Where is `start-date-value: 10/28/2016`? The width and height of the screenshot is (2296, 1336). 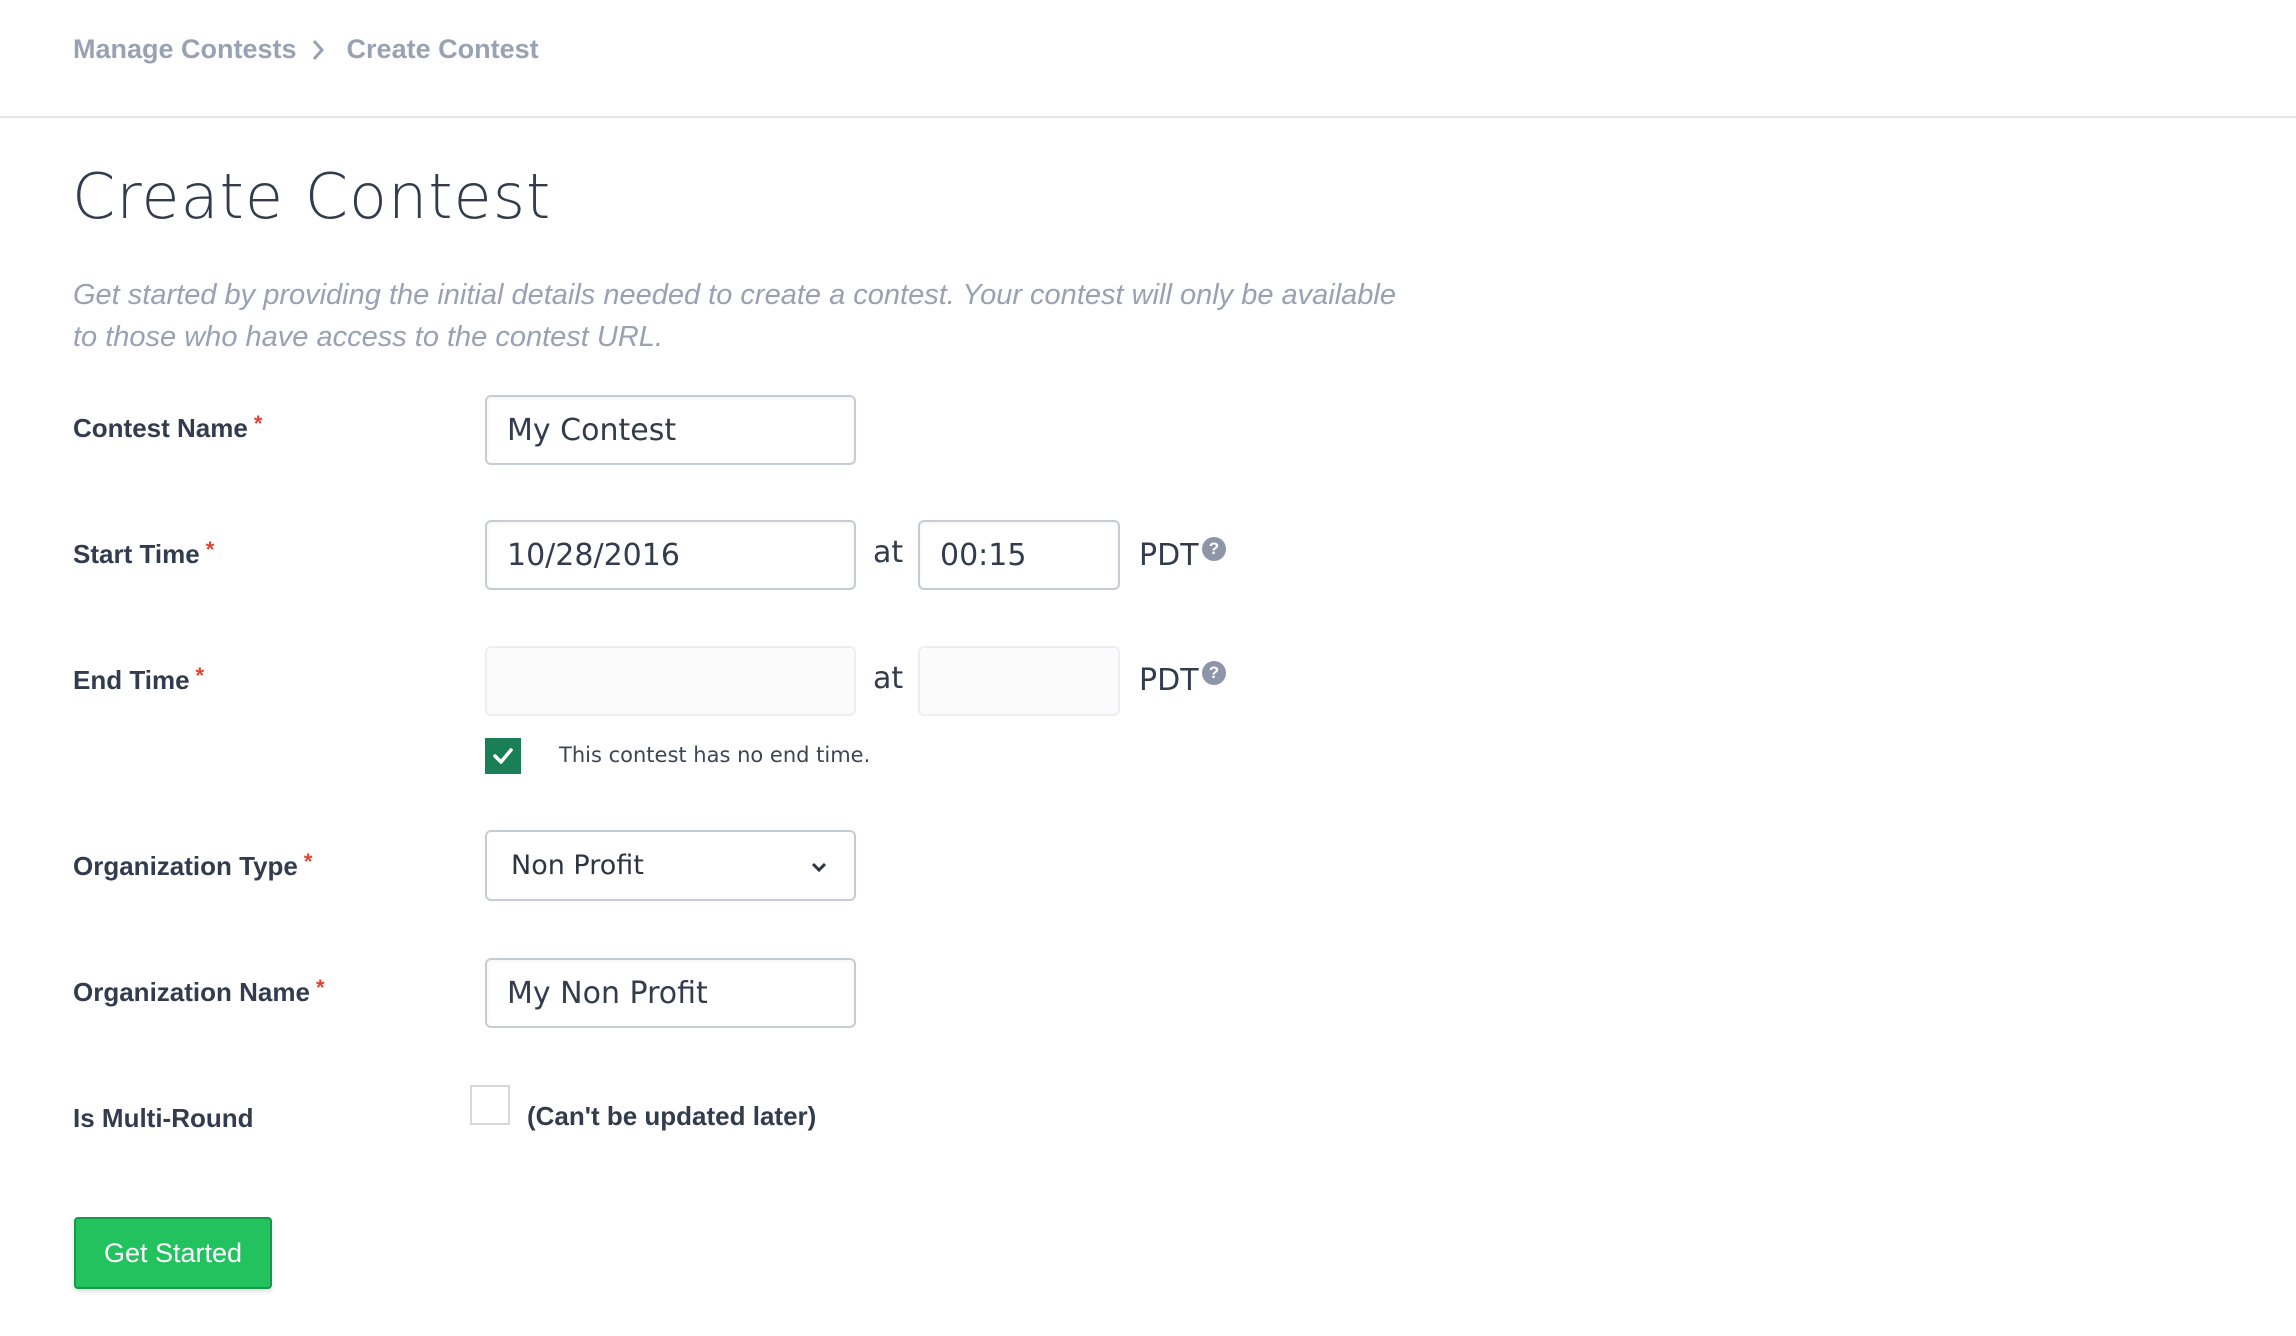 start-date-value: 10/28/2016 is located at coordinates (593, 555).